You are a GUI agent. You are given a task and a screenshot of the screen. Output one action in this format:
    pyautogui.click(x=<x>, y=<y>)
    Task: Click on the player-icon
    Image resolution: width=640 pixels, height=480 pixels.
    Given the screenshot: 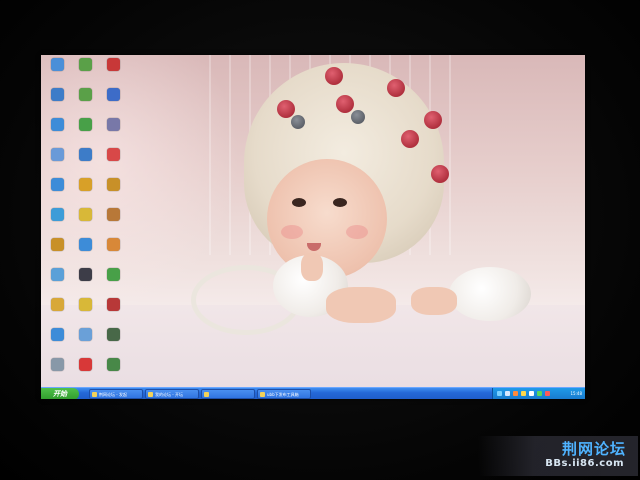 What is the action you would take?
    pyautogui.click(x=113, y=64)
    